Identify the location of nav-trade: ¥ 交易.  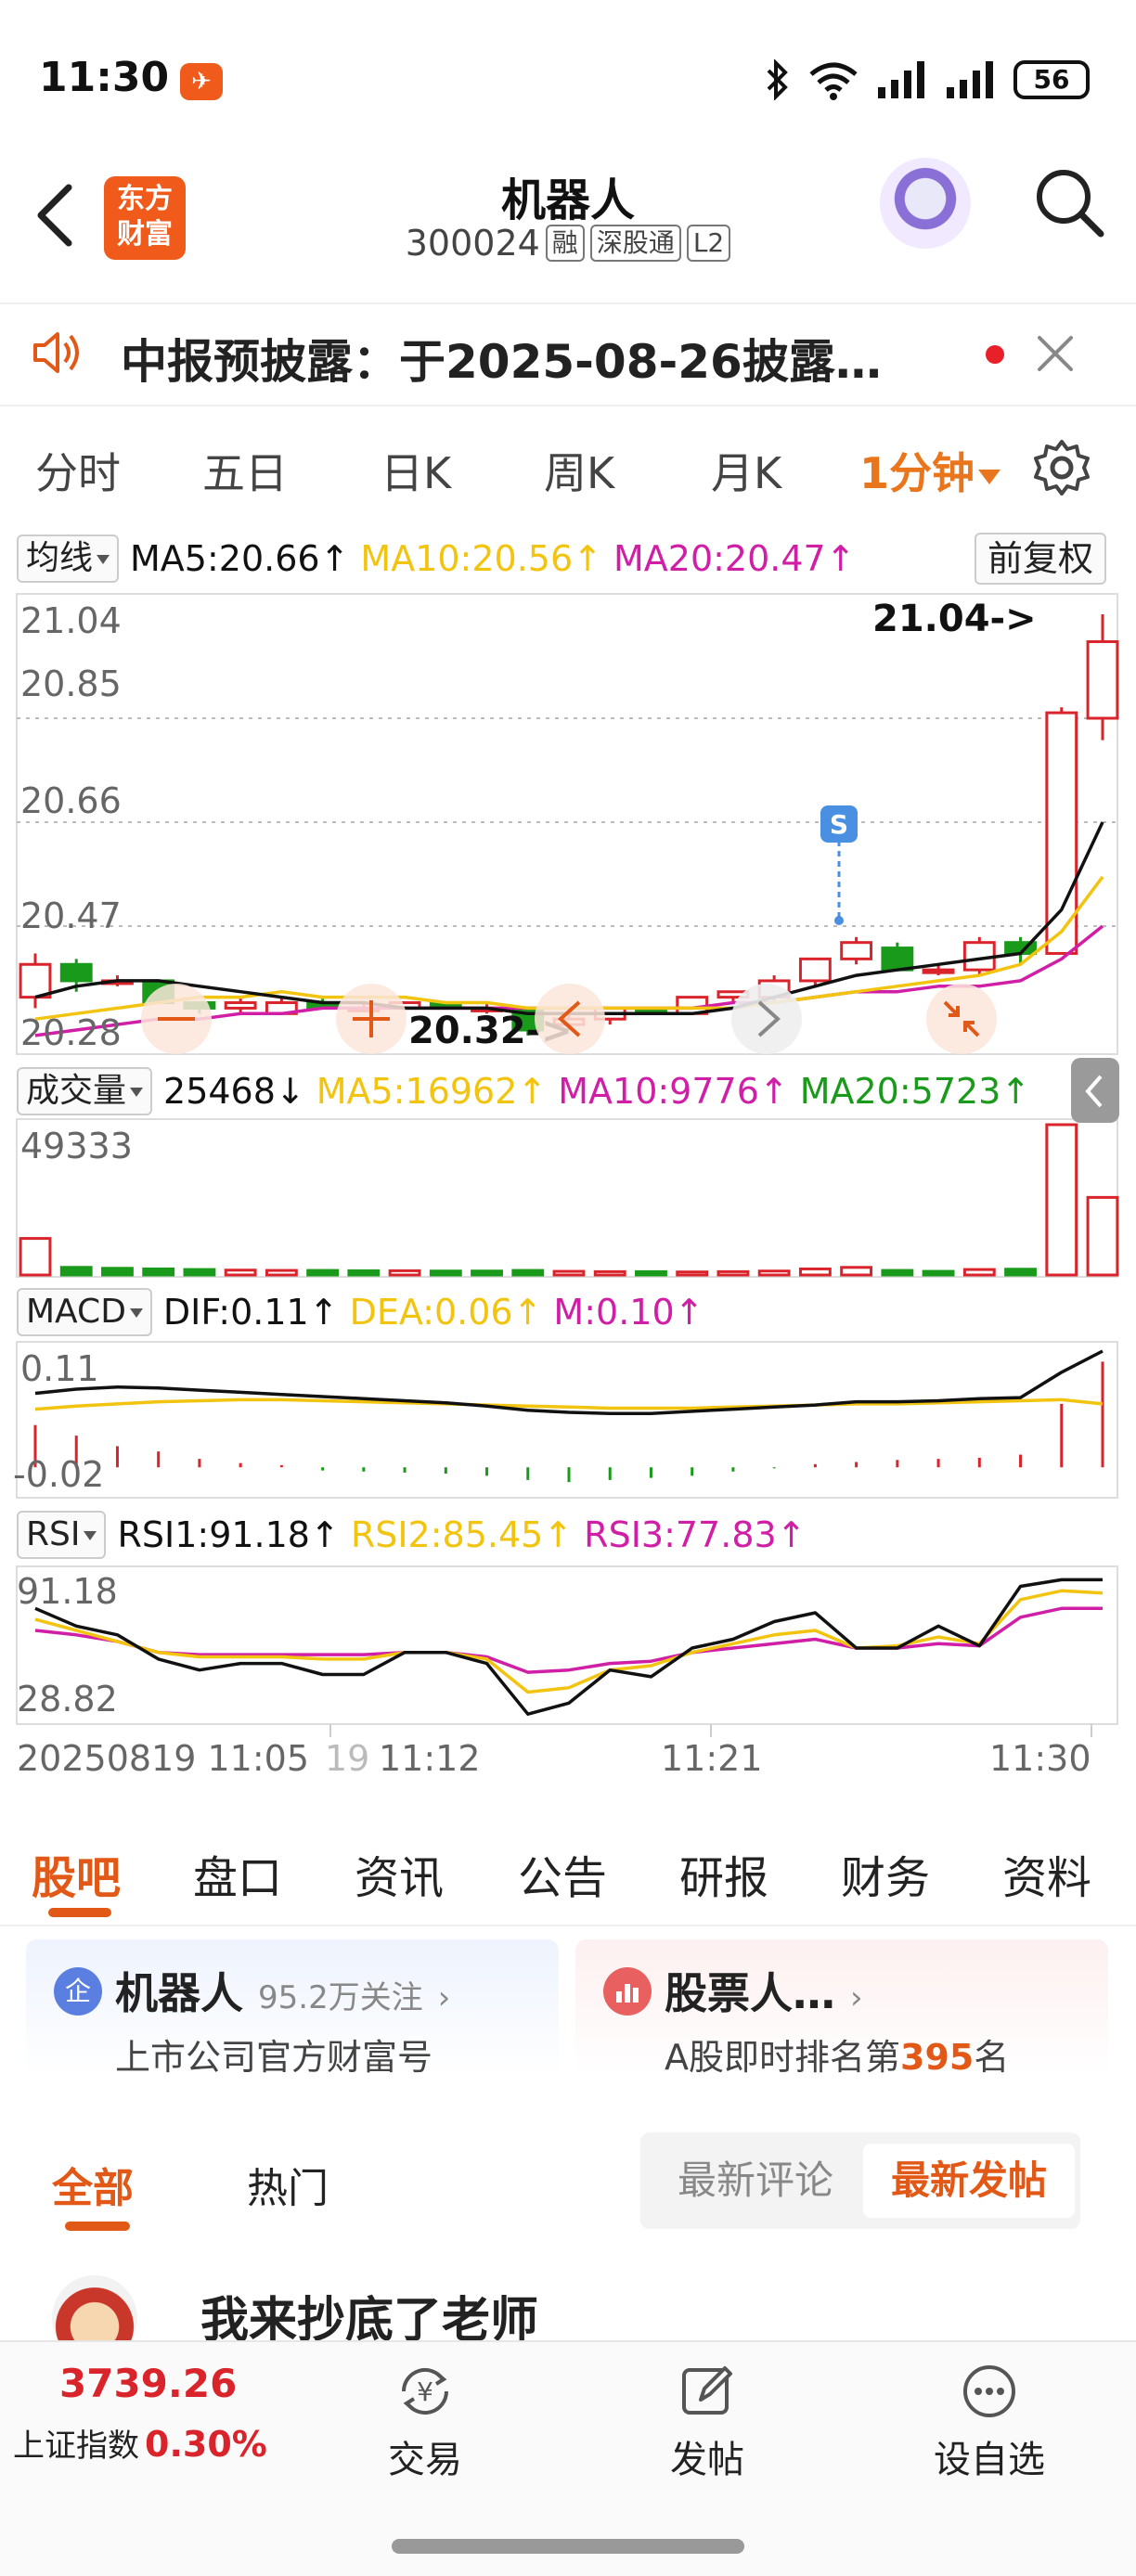
(425, 2422).